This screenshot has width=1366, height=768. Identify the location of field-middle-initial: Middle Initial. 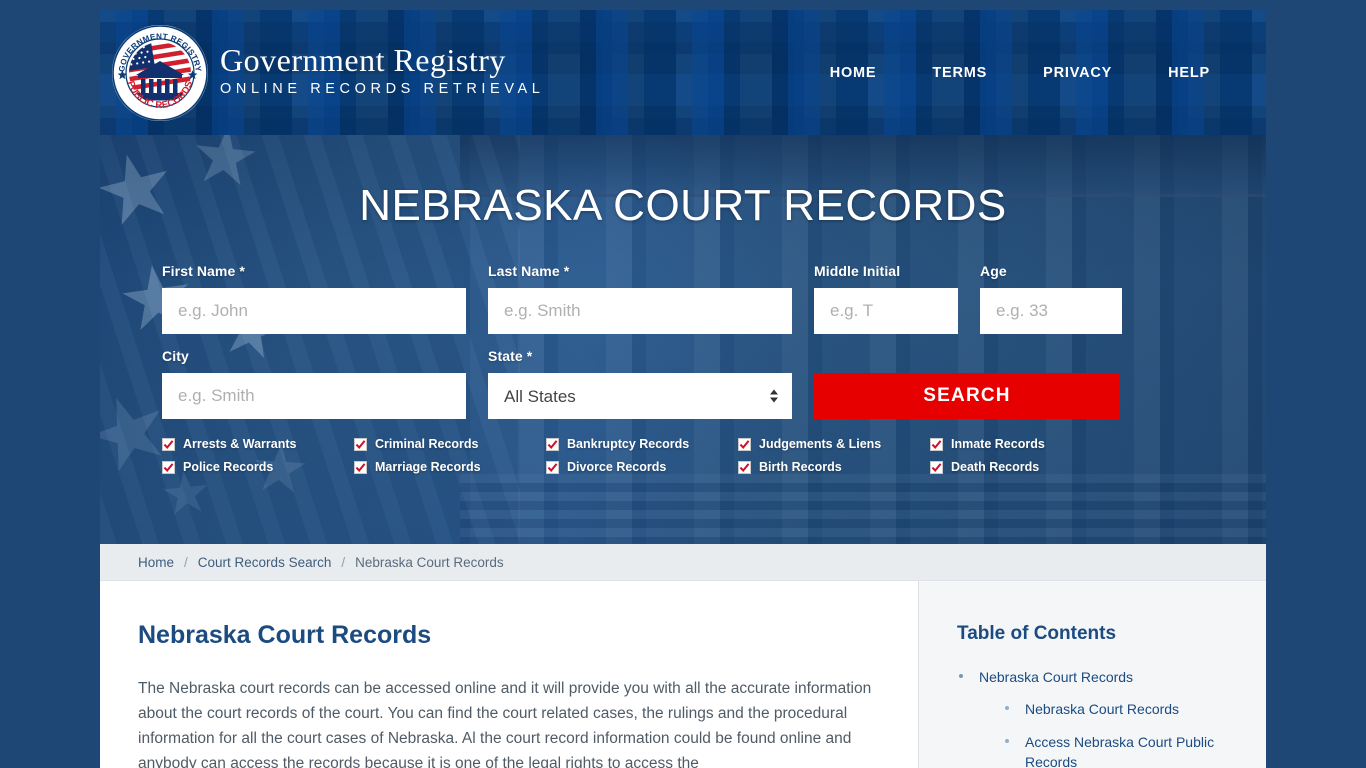
(886, 298).